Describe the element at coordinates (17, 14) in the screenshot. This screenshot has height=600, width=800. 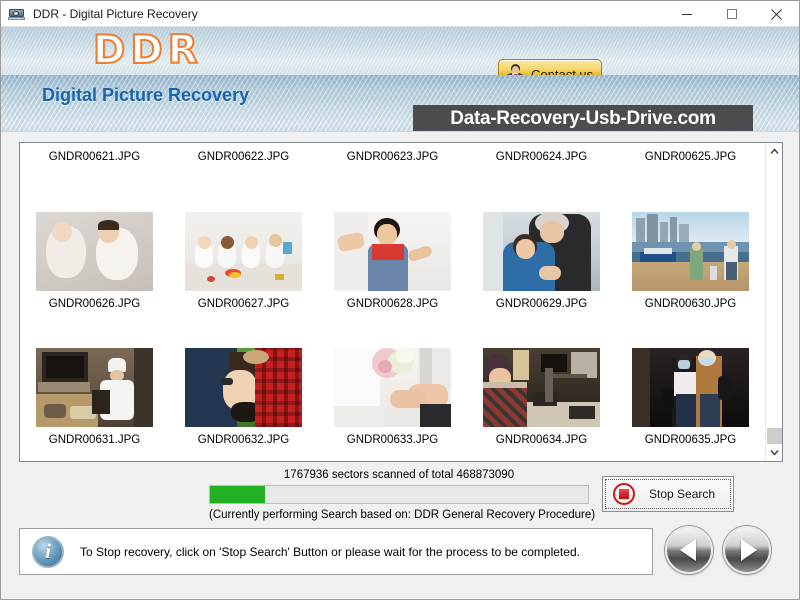
I see `camera-icon` at that location.